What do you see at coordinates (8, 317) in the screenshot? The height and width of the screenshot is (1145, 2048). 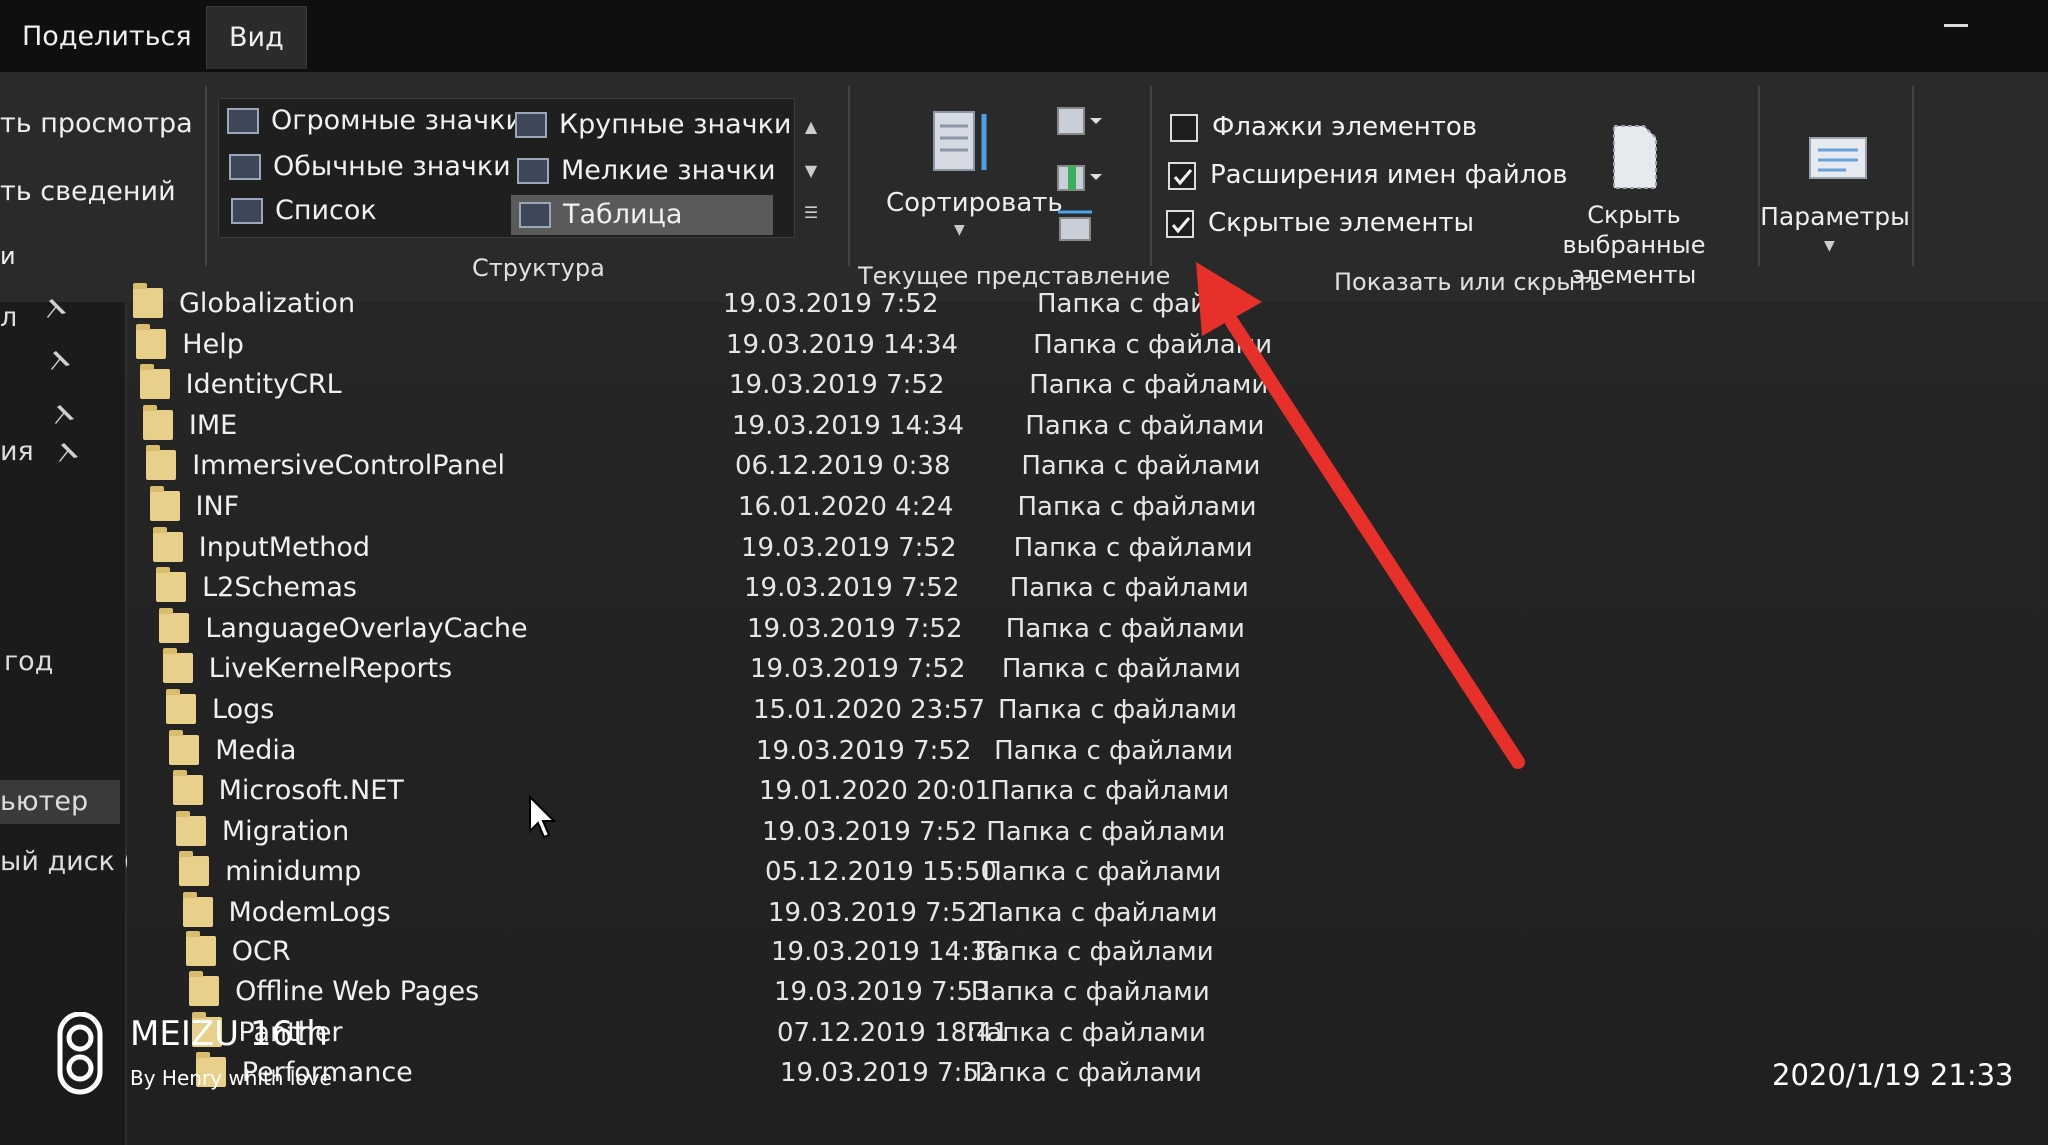 I see `nav-item: л` at bounding box center [8, 317].